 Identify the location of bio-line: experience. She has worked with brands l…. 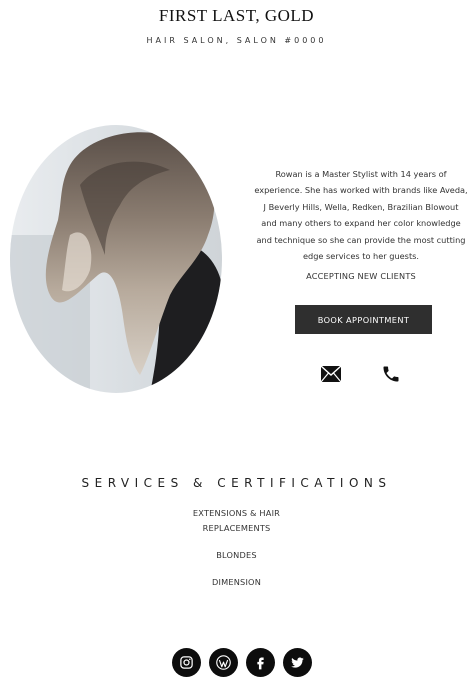
(361, 190).